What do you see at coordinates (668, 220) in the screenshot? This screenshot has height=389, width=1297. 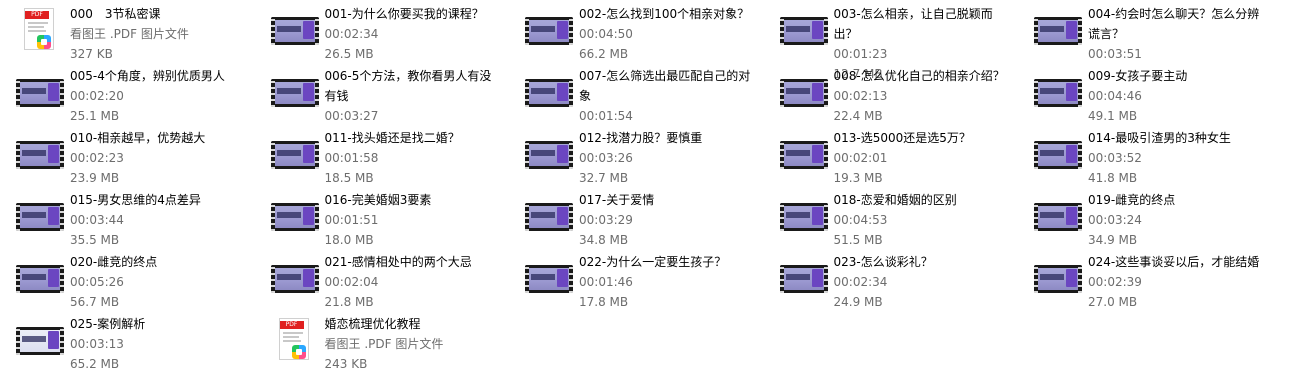 I see `file-info: 017-关于爱情 00:03:29 34.8 MB` at bounding box center [668, 220].